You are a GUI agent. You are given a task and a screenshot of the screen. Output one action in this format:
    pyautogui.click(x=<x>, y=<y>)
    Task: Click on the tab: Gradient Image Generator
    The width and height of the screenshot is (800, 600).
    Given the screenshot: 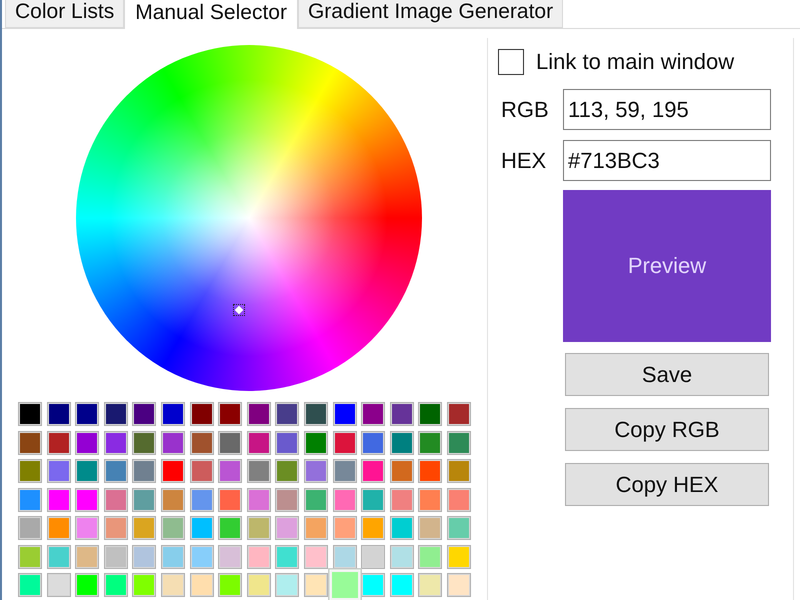 What is the action you would take?
    pyautogui.click(x=431, y=14)
    